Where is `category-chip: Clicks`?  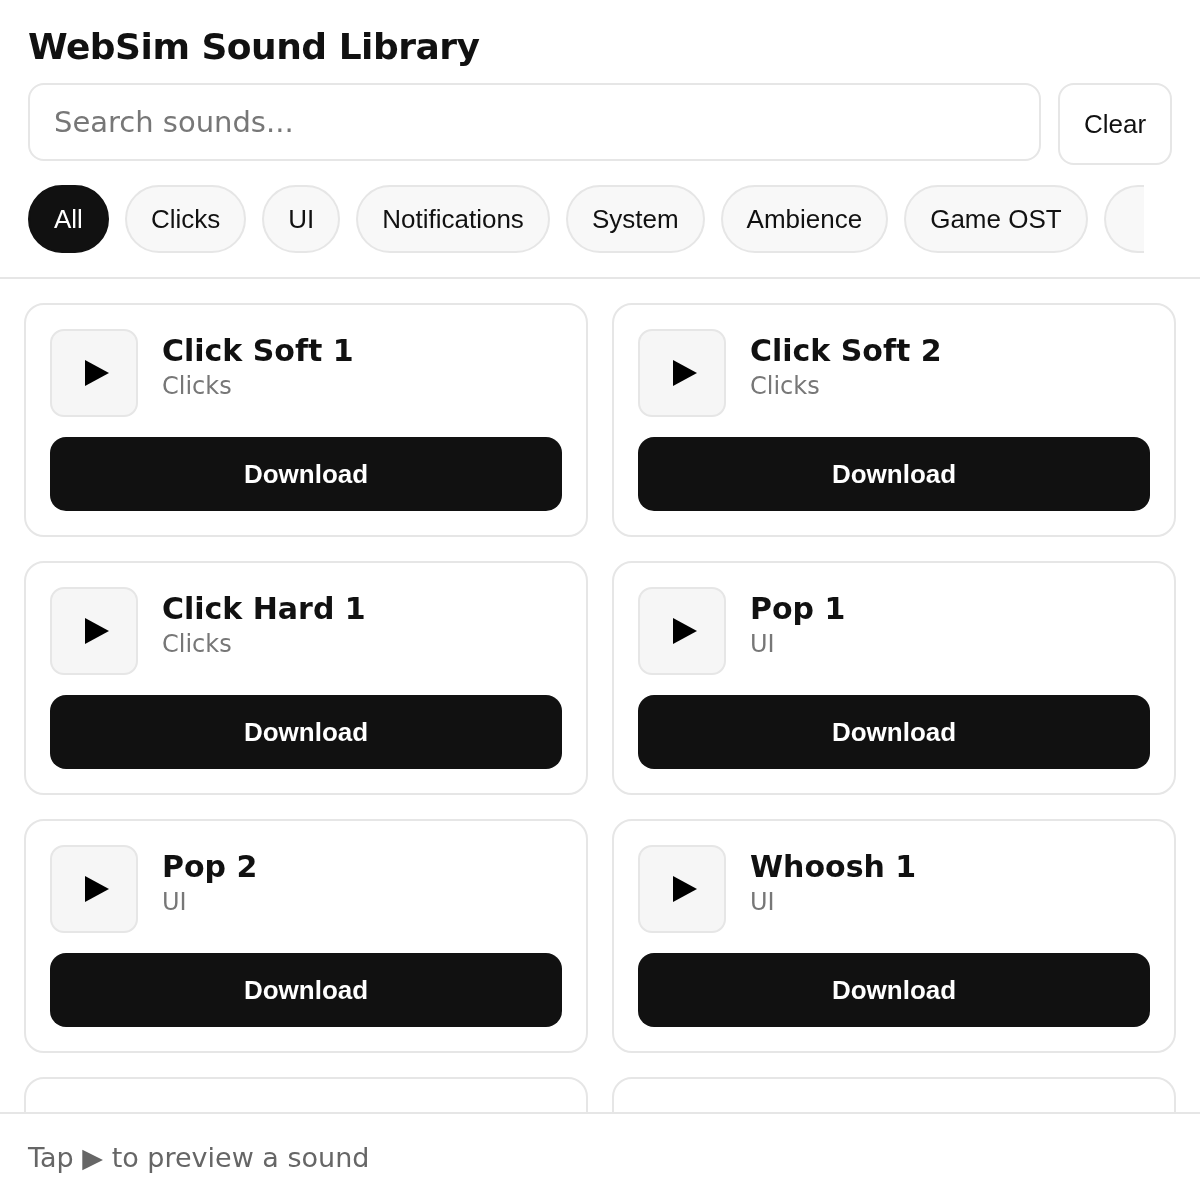
category-chip: Clicks is located at coordinates (185, 219).